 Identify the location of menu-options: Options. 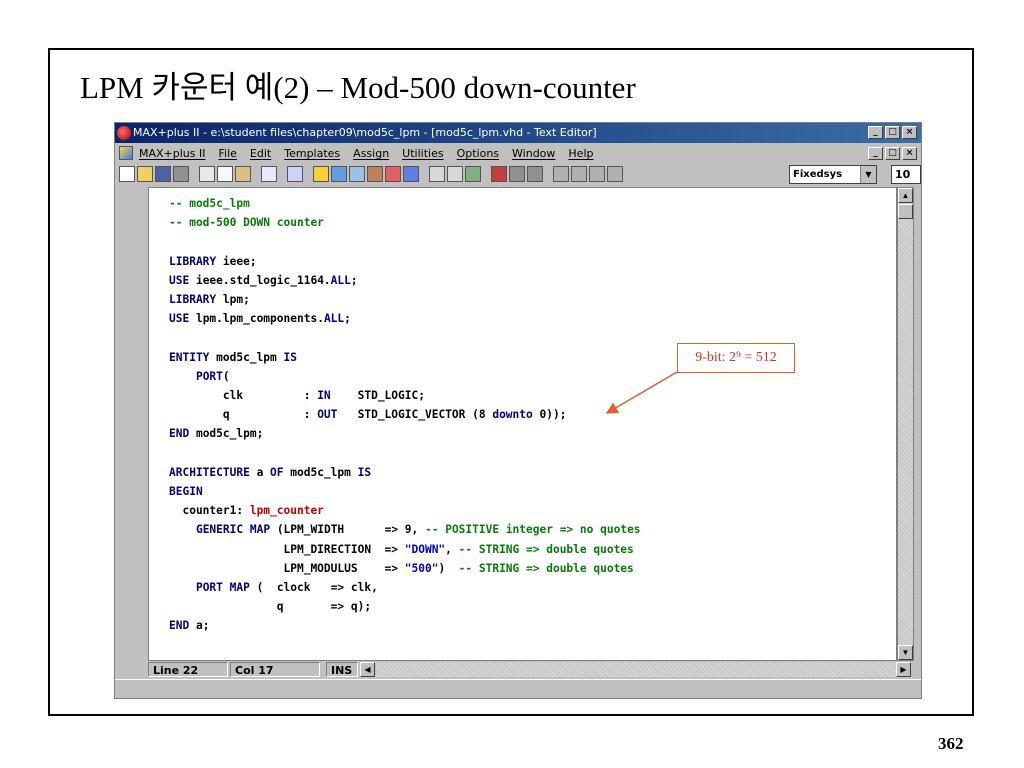
(478, 153).